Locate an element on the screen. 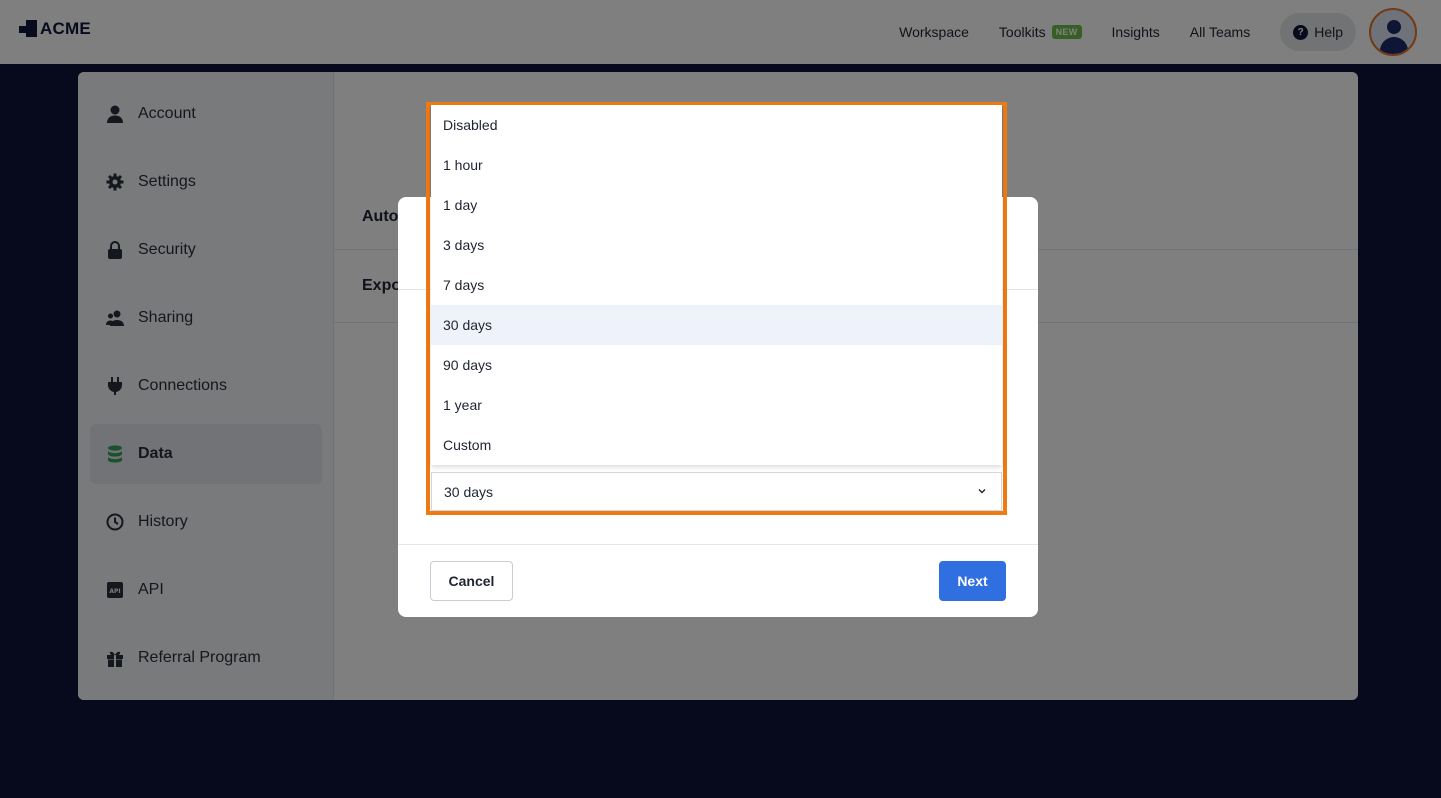  cancel-button: Cancel is located at coordinates (471, 581).